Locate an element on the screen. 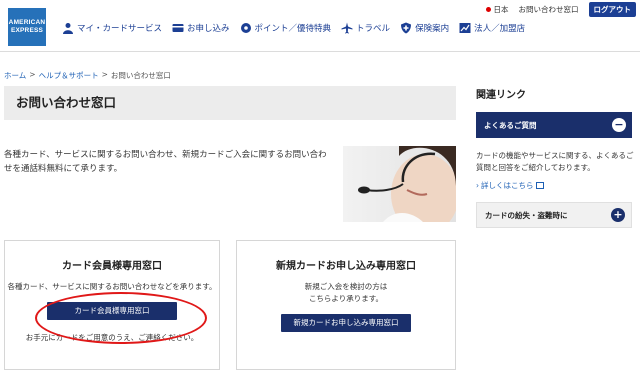 This screenshot has width=640, height=372. utility-nav: 日本 お問い合わせ窓口 ログアウト is located at coordinates (560, 9).